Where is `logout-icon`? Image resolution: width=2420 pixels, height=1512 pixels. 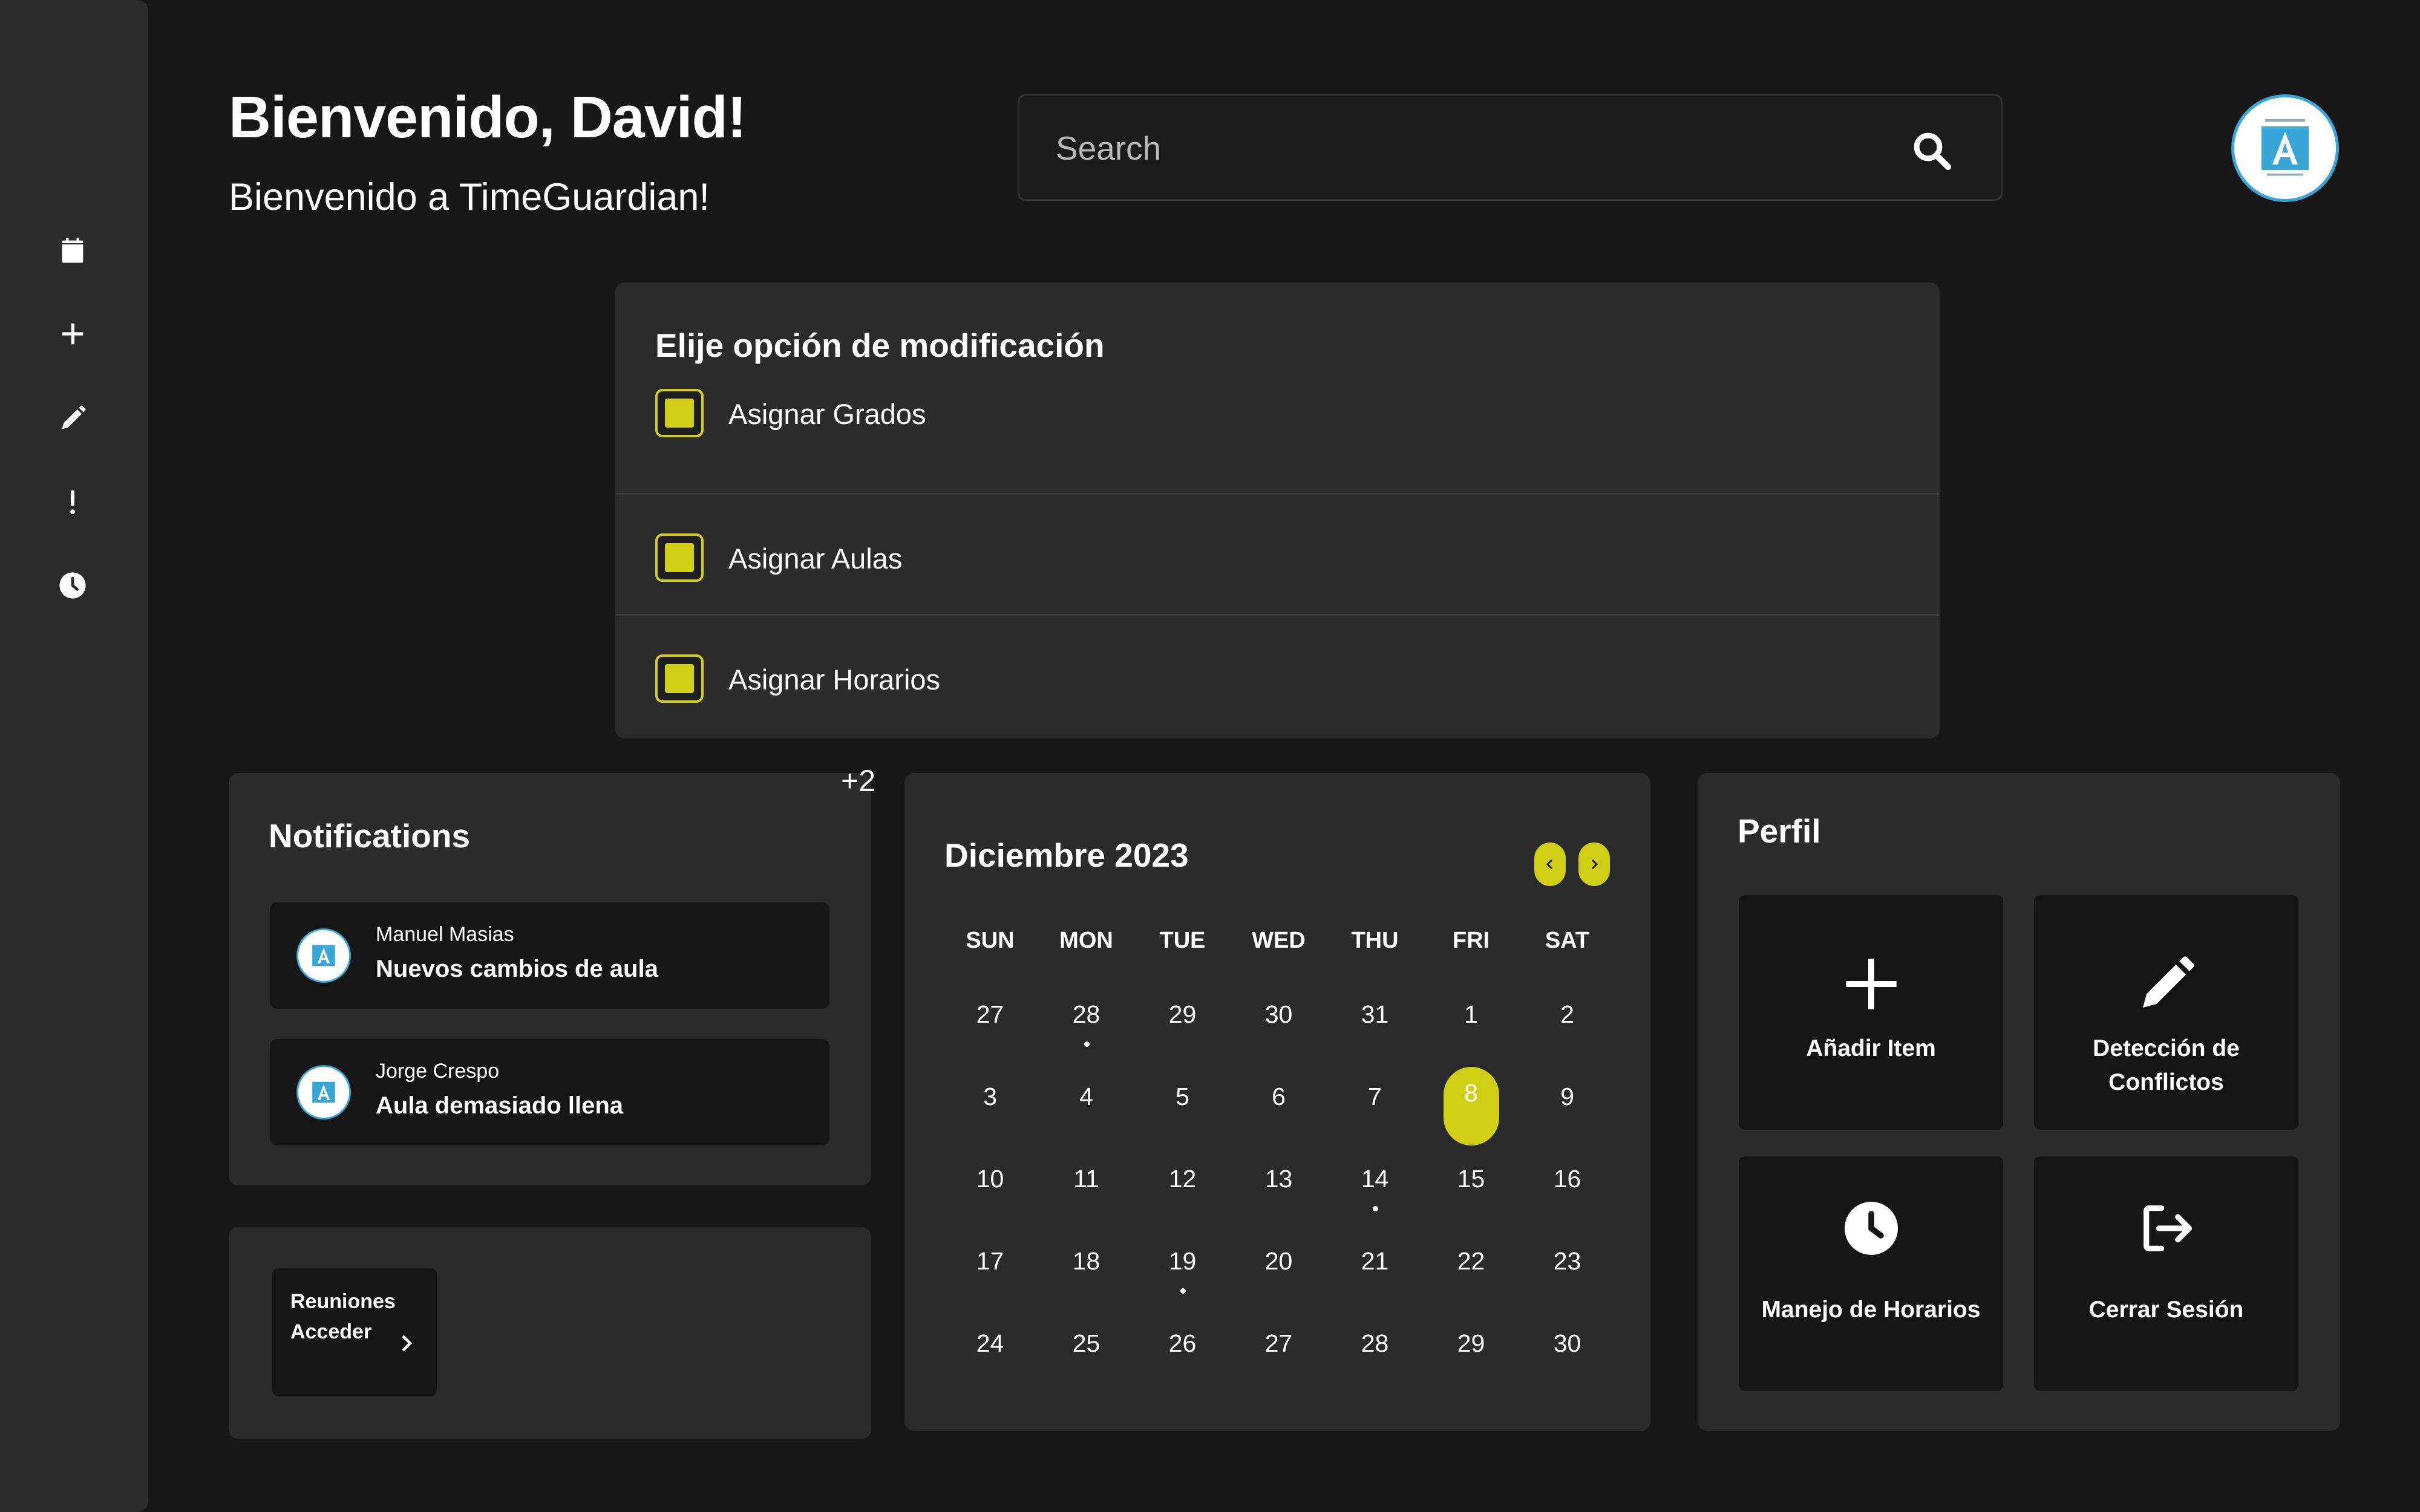 logout-icon is located at coordinates (2166, 1228).